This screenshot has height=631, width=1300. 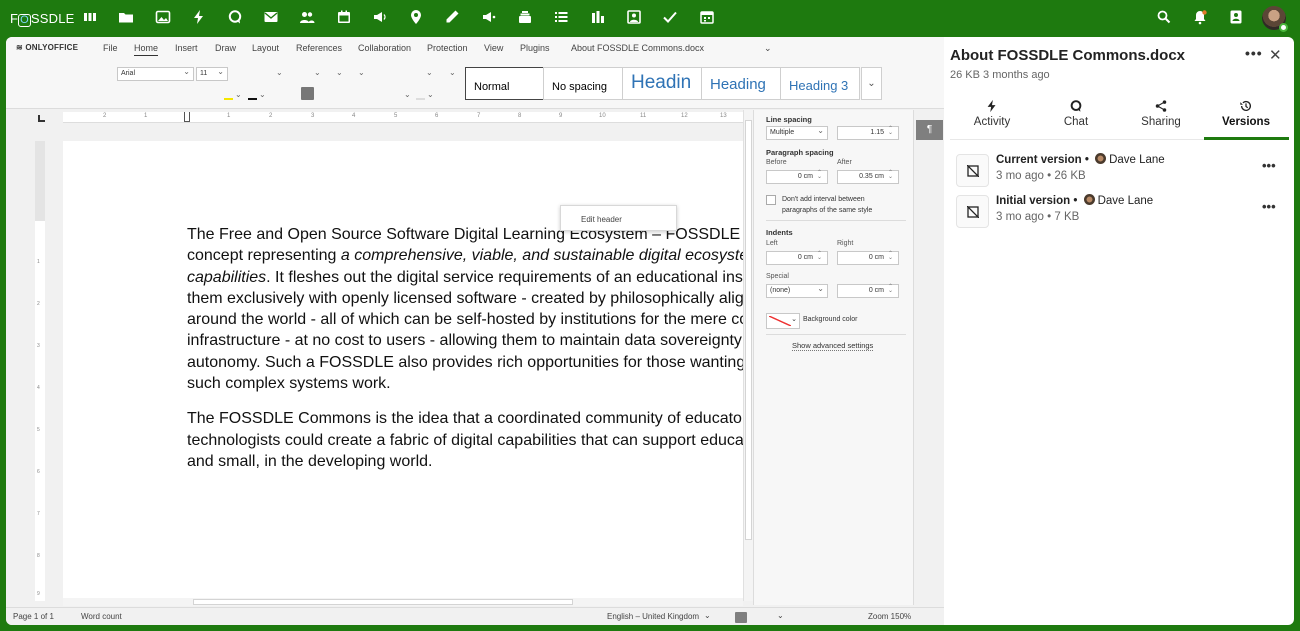 I want to click on photos-icon, so click(x=163, y=17).